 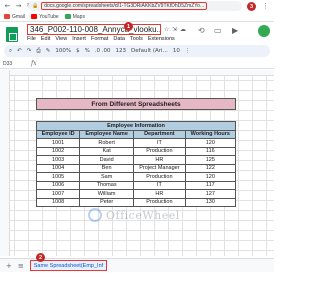 I want to click on percent-button: %, so click(x=87, y=51).